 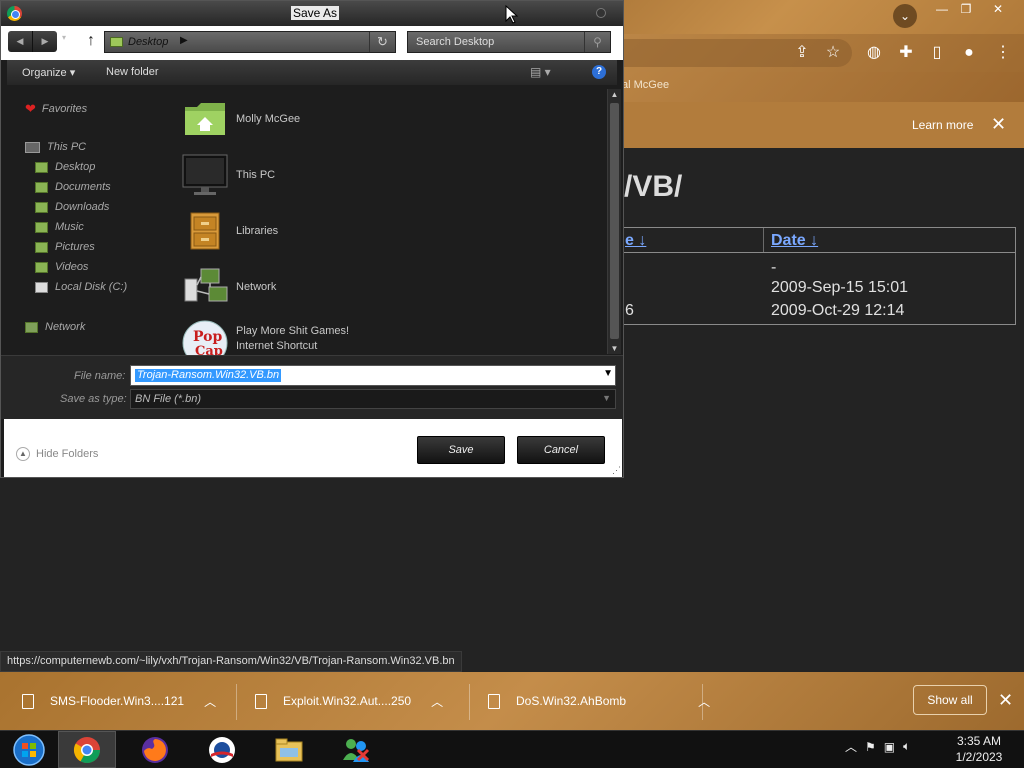 What do you see at coordinates (540, 72) in the screenshot?
I see `view-options-icon: ▤ ▾` at bounding box center [540, 72].